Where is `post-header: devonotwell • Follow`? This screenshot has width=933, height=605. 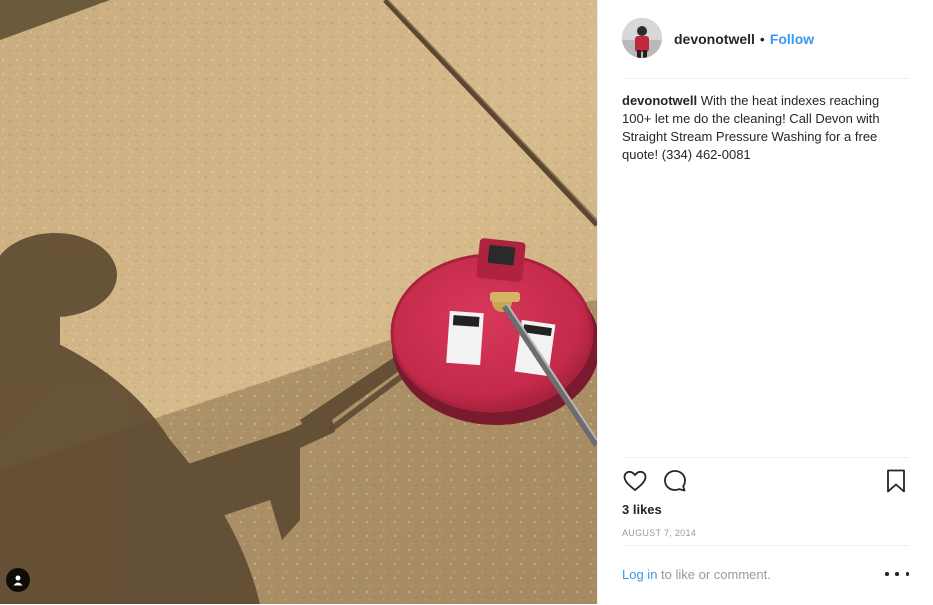
post-header: devonotwell • Follow is located at coordinates (765, 48).